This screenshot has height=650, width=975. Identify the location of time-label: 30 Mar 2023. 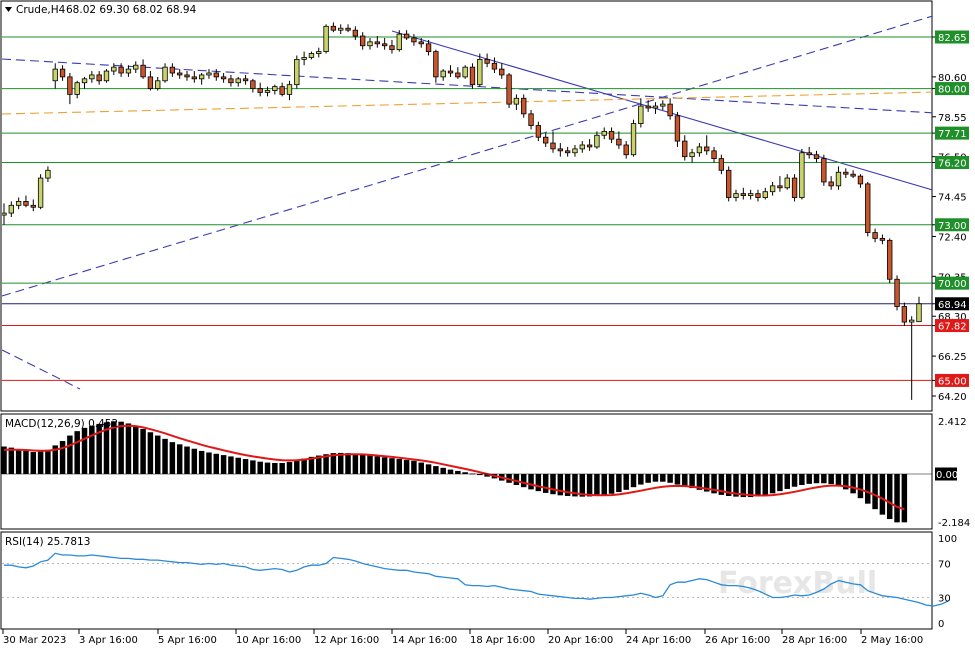
(34, 640).